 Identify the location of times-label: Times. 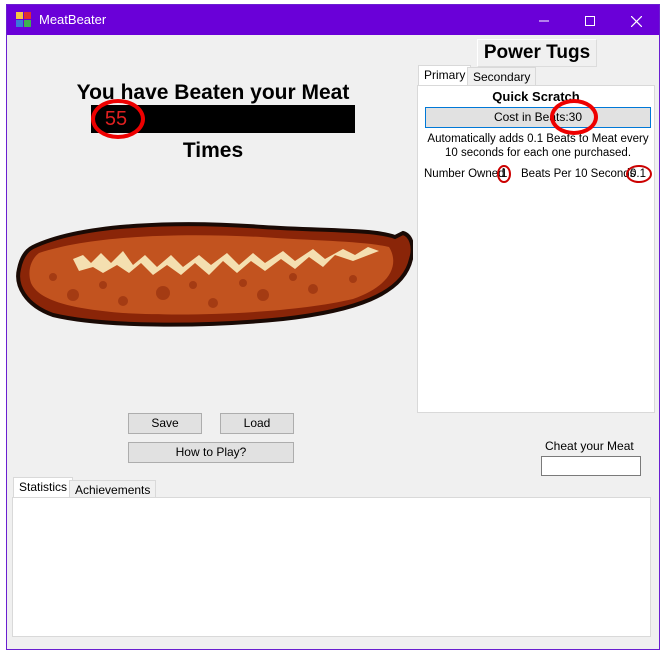
(213, 150).